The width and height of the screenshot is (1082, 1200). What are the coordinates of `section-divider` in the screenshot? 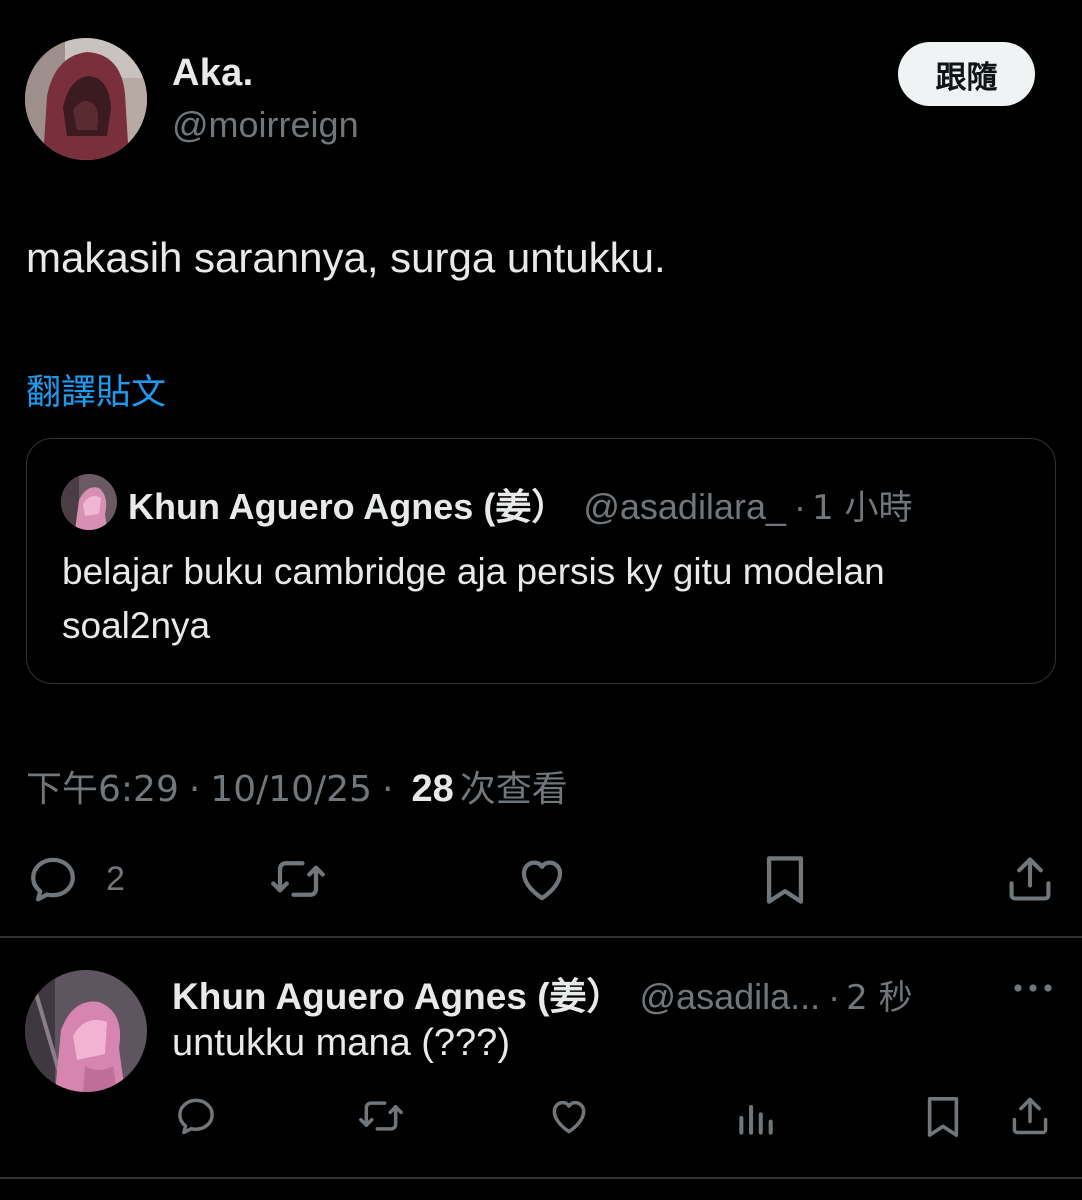 It's located at (541, 937).